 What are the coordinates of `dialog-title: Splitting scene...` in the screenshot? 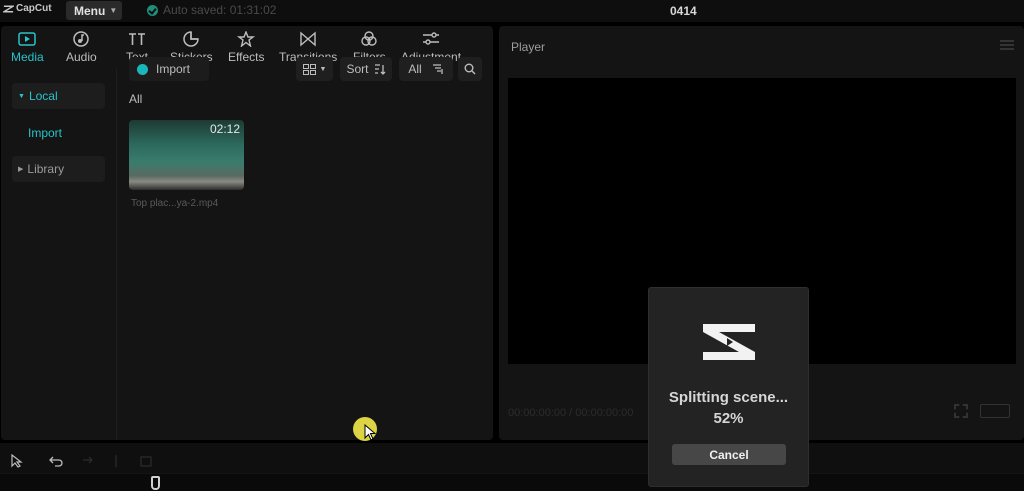 It's located at (728, 397).